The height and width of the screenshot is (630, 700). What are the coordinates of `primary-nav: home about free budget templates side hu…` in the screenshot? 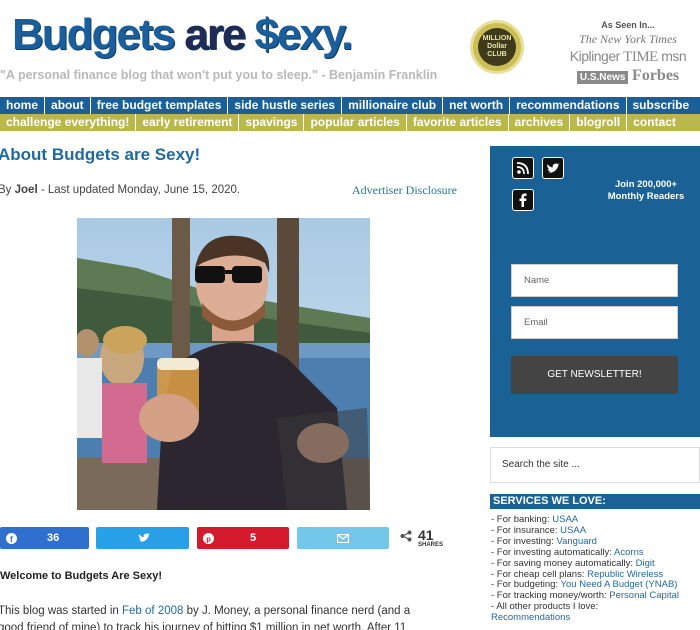 It's located at (350, 105).